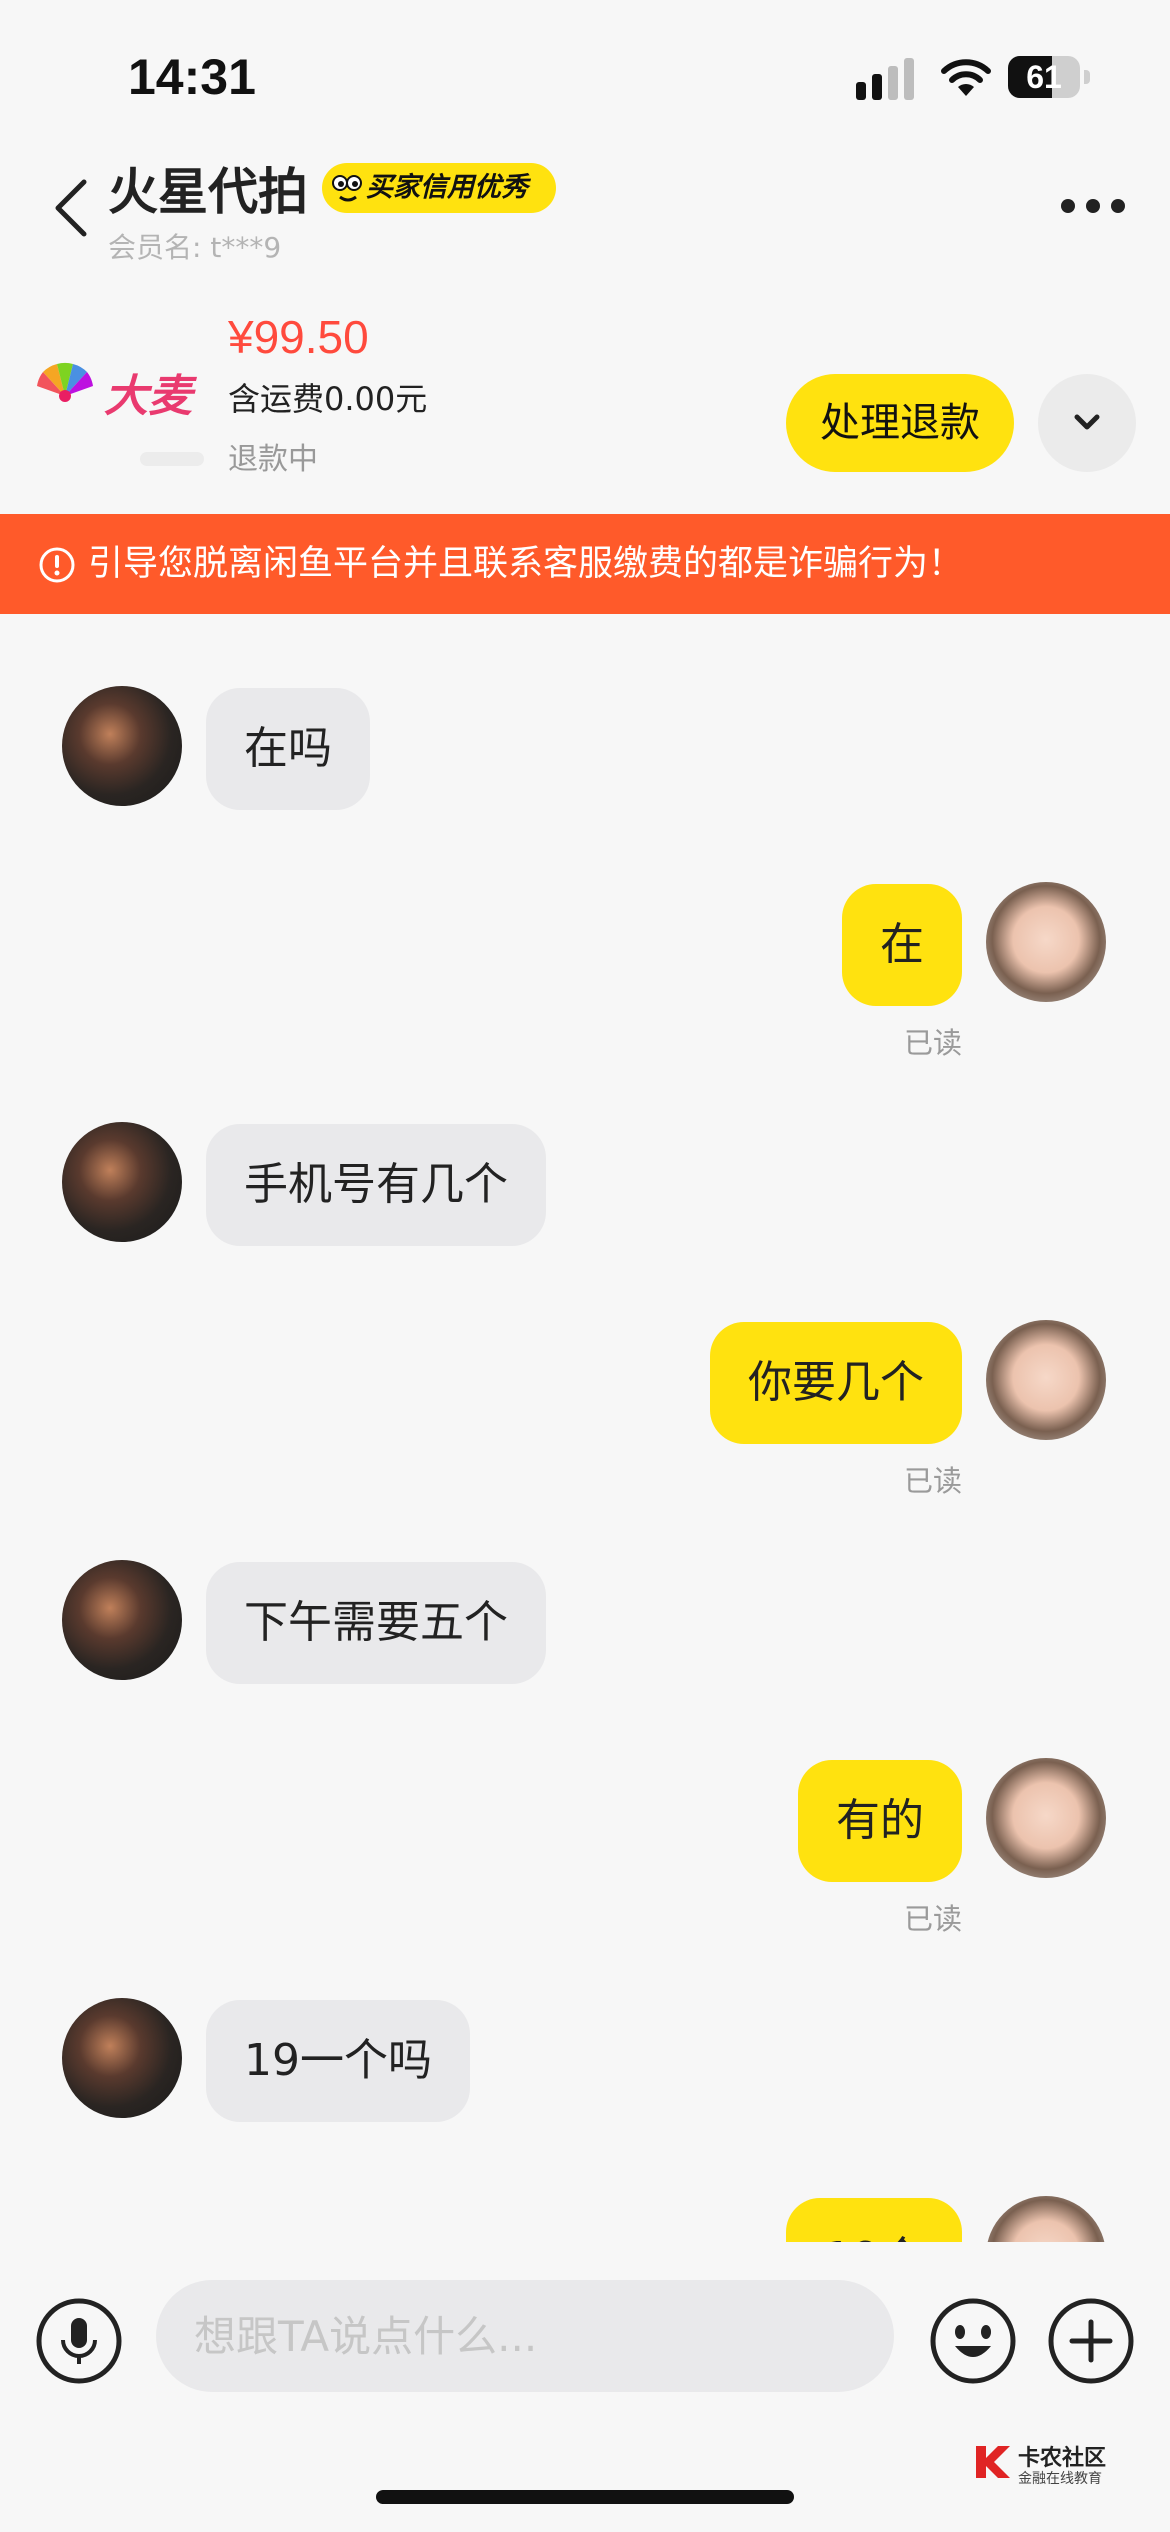  I want to click on peacock-icon, so click(65, 382).